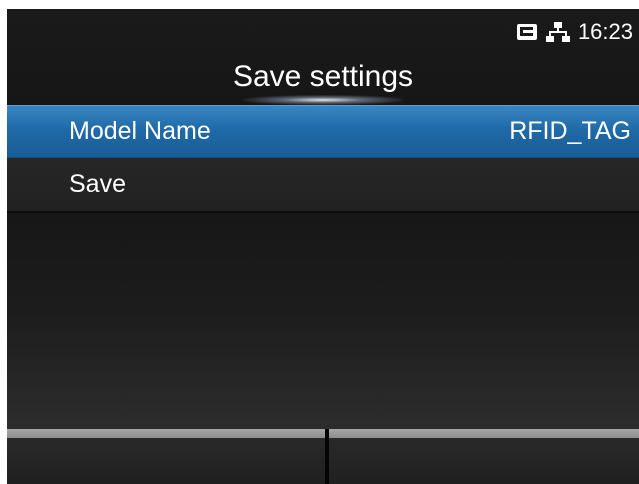 The width and height of the screenshot is (639, 484). I want to click on menu-item-value: RFID_TAG, so click(570, 131).